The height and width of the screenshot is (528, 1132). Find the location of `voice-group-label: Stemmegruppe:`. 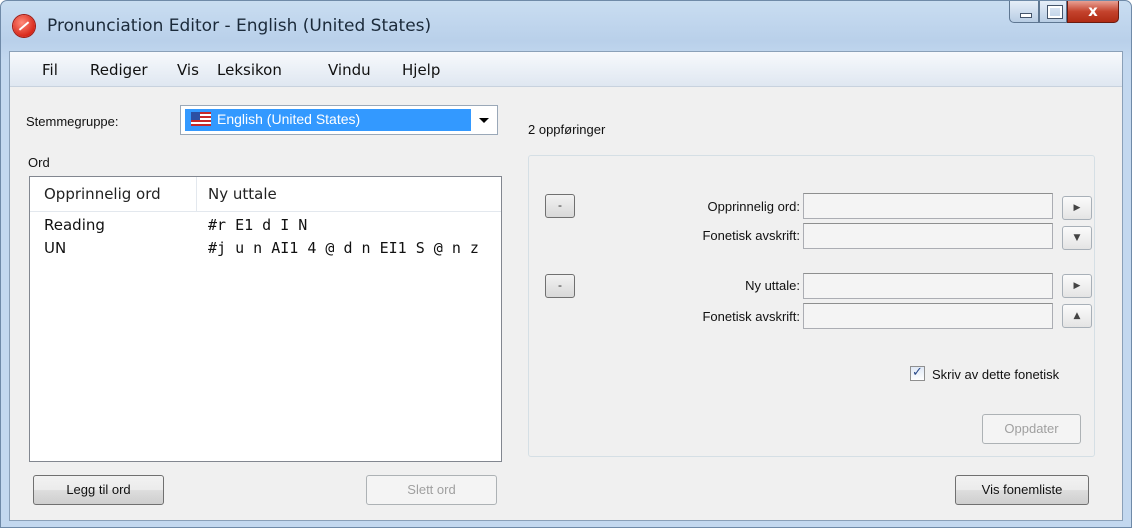

voice-group-label: Stemmegruppe: is located at coordinates (72, 121).